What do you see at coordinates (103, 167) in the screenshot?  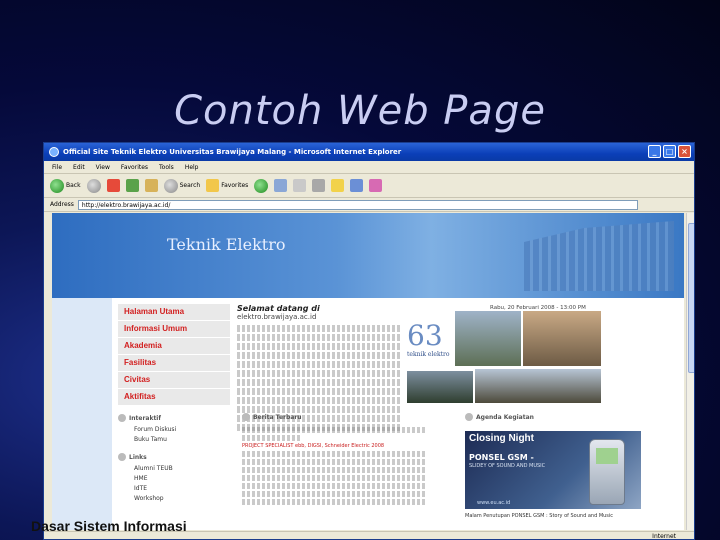 I see `menu-view: View` at bounding box center [103, 167].